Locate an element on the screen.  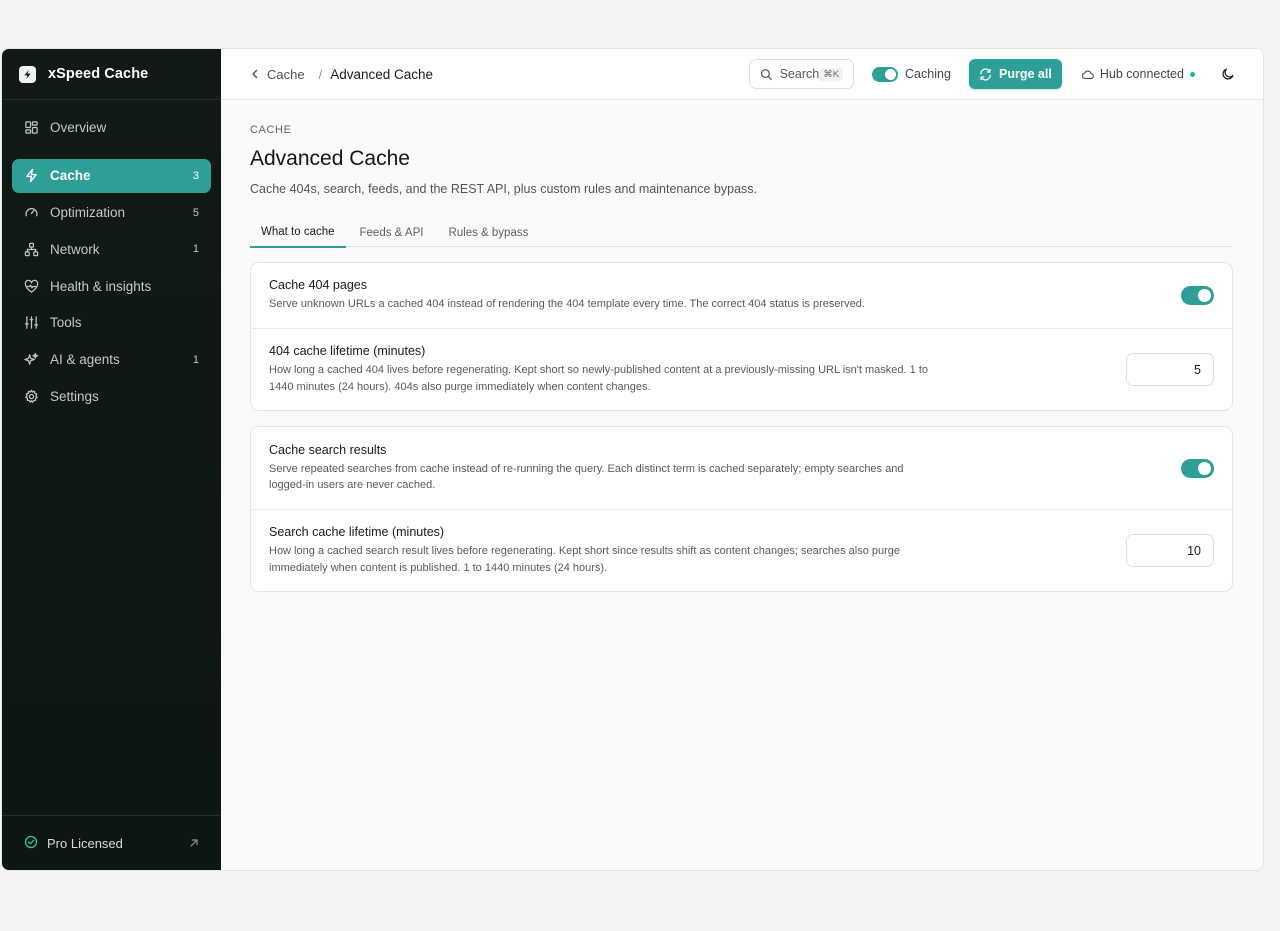
page-title: Advanced Cache is located at coordinates (330, 158).